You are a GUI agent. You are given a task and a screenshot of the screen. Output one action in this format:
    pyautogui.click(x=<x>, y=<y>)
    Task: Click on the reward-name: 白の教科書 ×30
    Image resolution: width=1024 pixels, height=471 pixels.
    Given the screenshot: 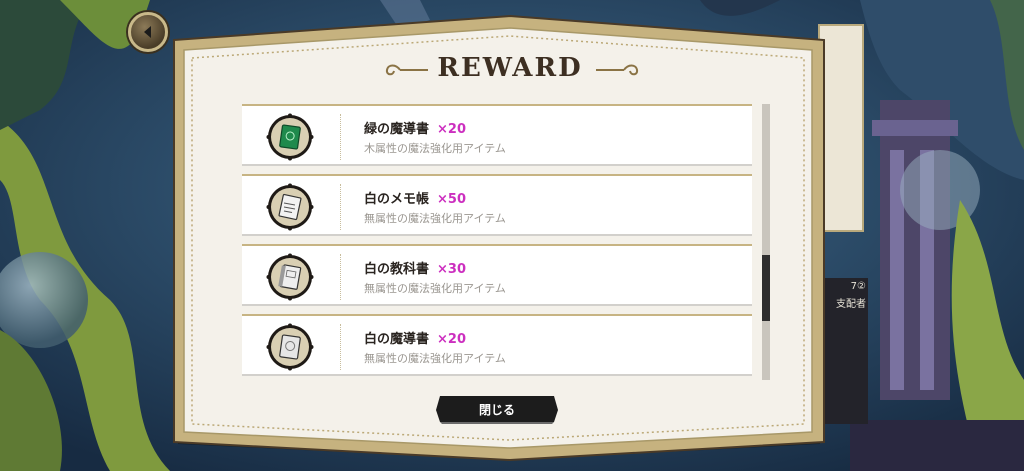 What is the action you would take?
    pyautogui.click(x=415, y=267)
    